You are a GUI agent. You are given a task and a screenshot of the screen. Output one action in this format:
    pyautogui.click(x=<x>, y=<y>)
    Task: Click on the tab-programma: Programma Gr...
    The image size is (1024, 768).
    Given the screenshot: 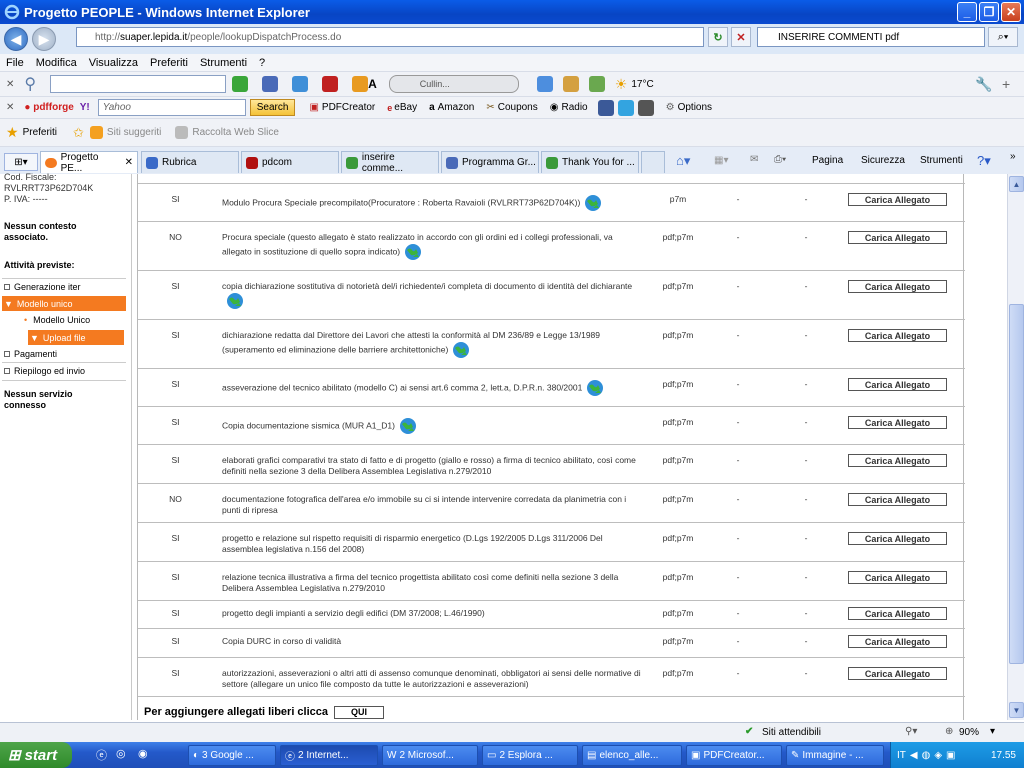 What is the action you would take?
    pyautogui.click(x=490, y=162)
    